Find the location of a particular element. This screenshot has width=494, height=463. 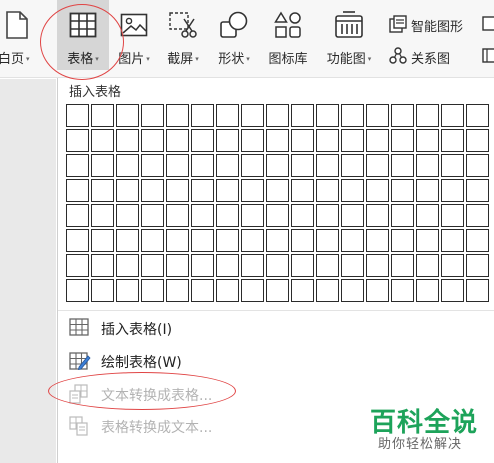

overflow-icon-bottom is located at coordinates (488, 57).